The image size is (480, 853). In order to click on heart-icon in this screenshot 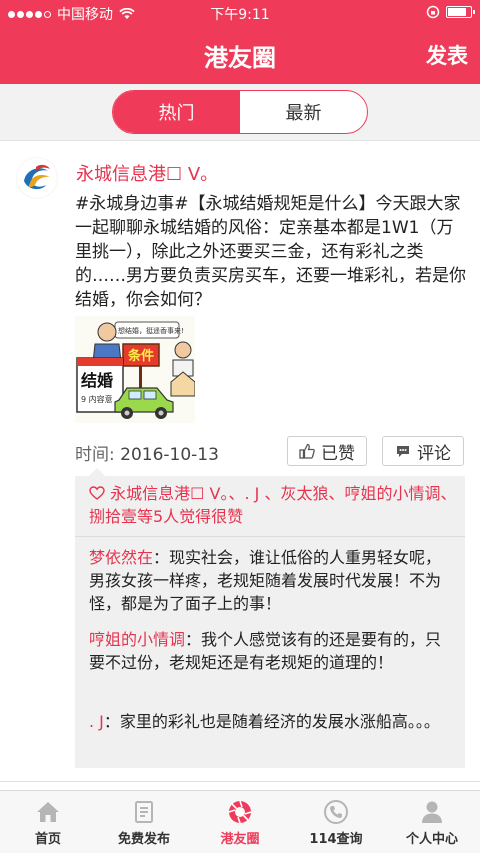, I will do `click(97, 493)`.